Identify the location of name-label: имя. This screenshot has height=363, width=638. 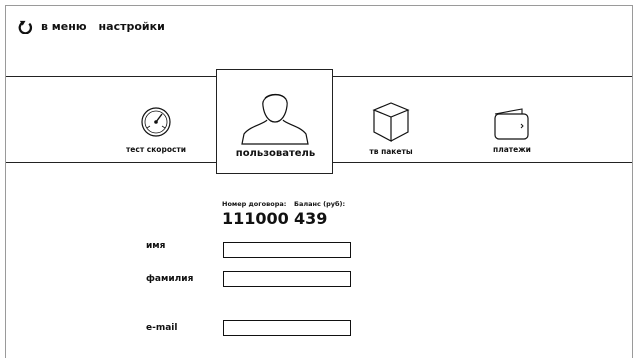
(156, 246).